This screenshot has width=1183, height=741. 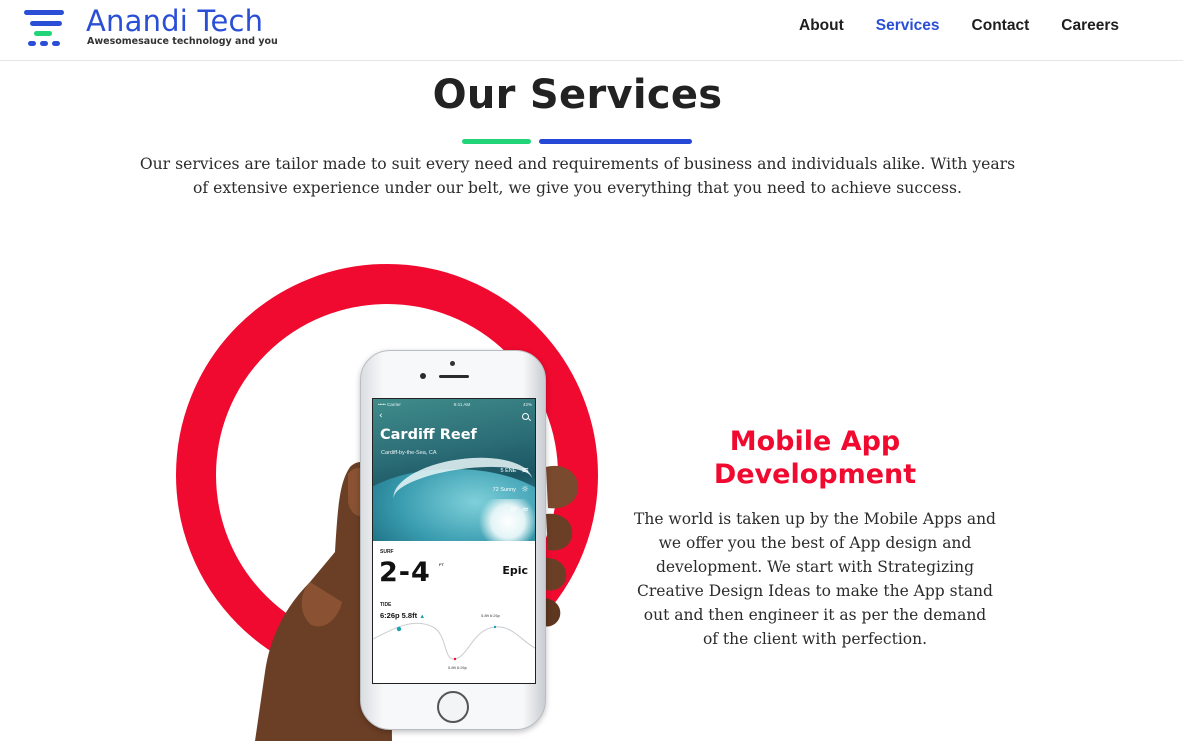 I want to click on wind-row: 5 ENE ≋, so click(x=515, y=471).